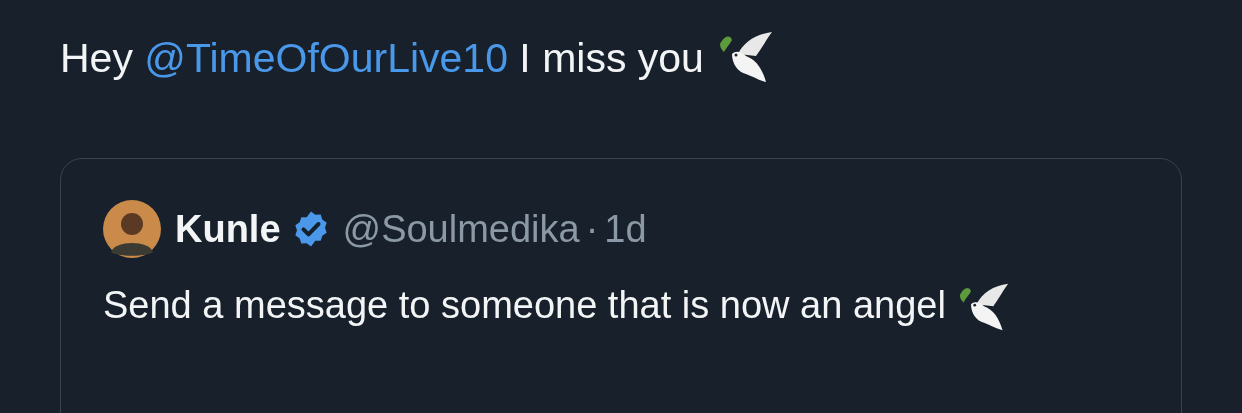 The image size is (1242, 413). What do you see at coordinates (132, 229) in the screenshot?
I see `avatar` at bounding box center [132, 229].